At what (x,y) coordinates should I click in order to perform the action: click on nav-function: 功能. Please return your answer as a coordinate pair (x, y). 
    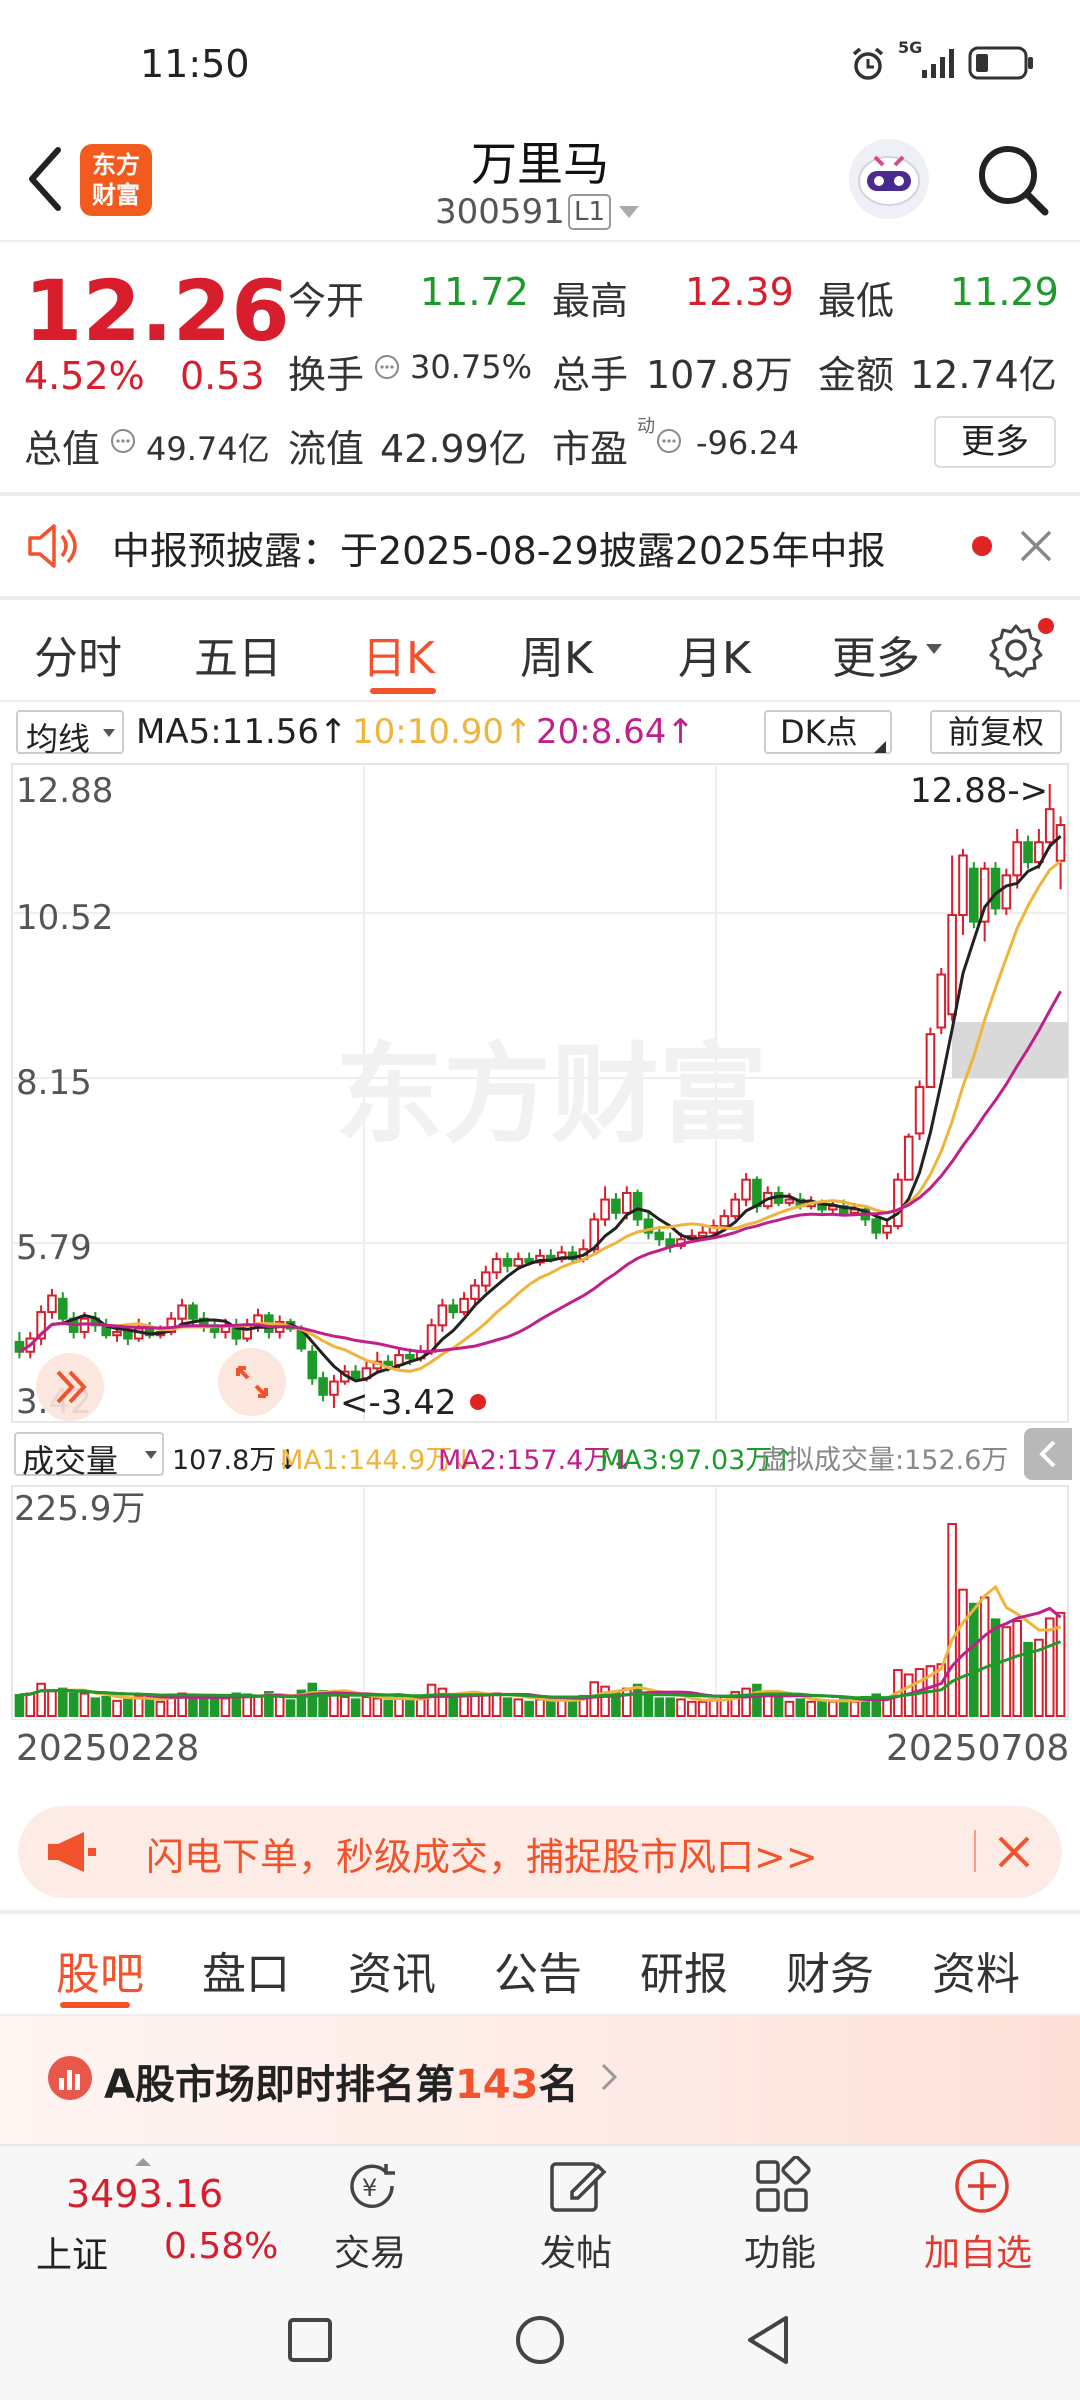
    Looking at the image, I should click on (780, 2250).